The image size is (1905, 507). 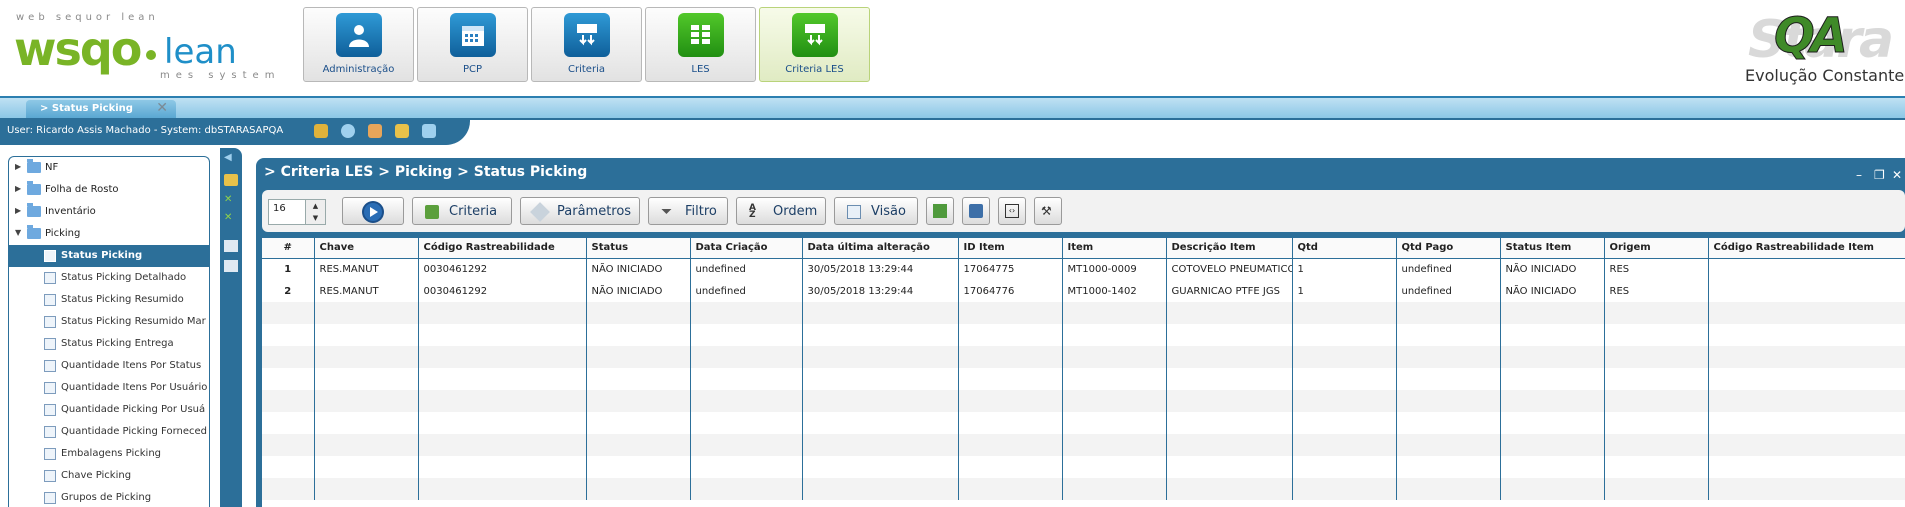 I want to click on tree-item-quantidade-itens-por-status: Quantidade Itens Por Status, so click(x=109, y=366).